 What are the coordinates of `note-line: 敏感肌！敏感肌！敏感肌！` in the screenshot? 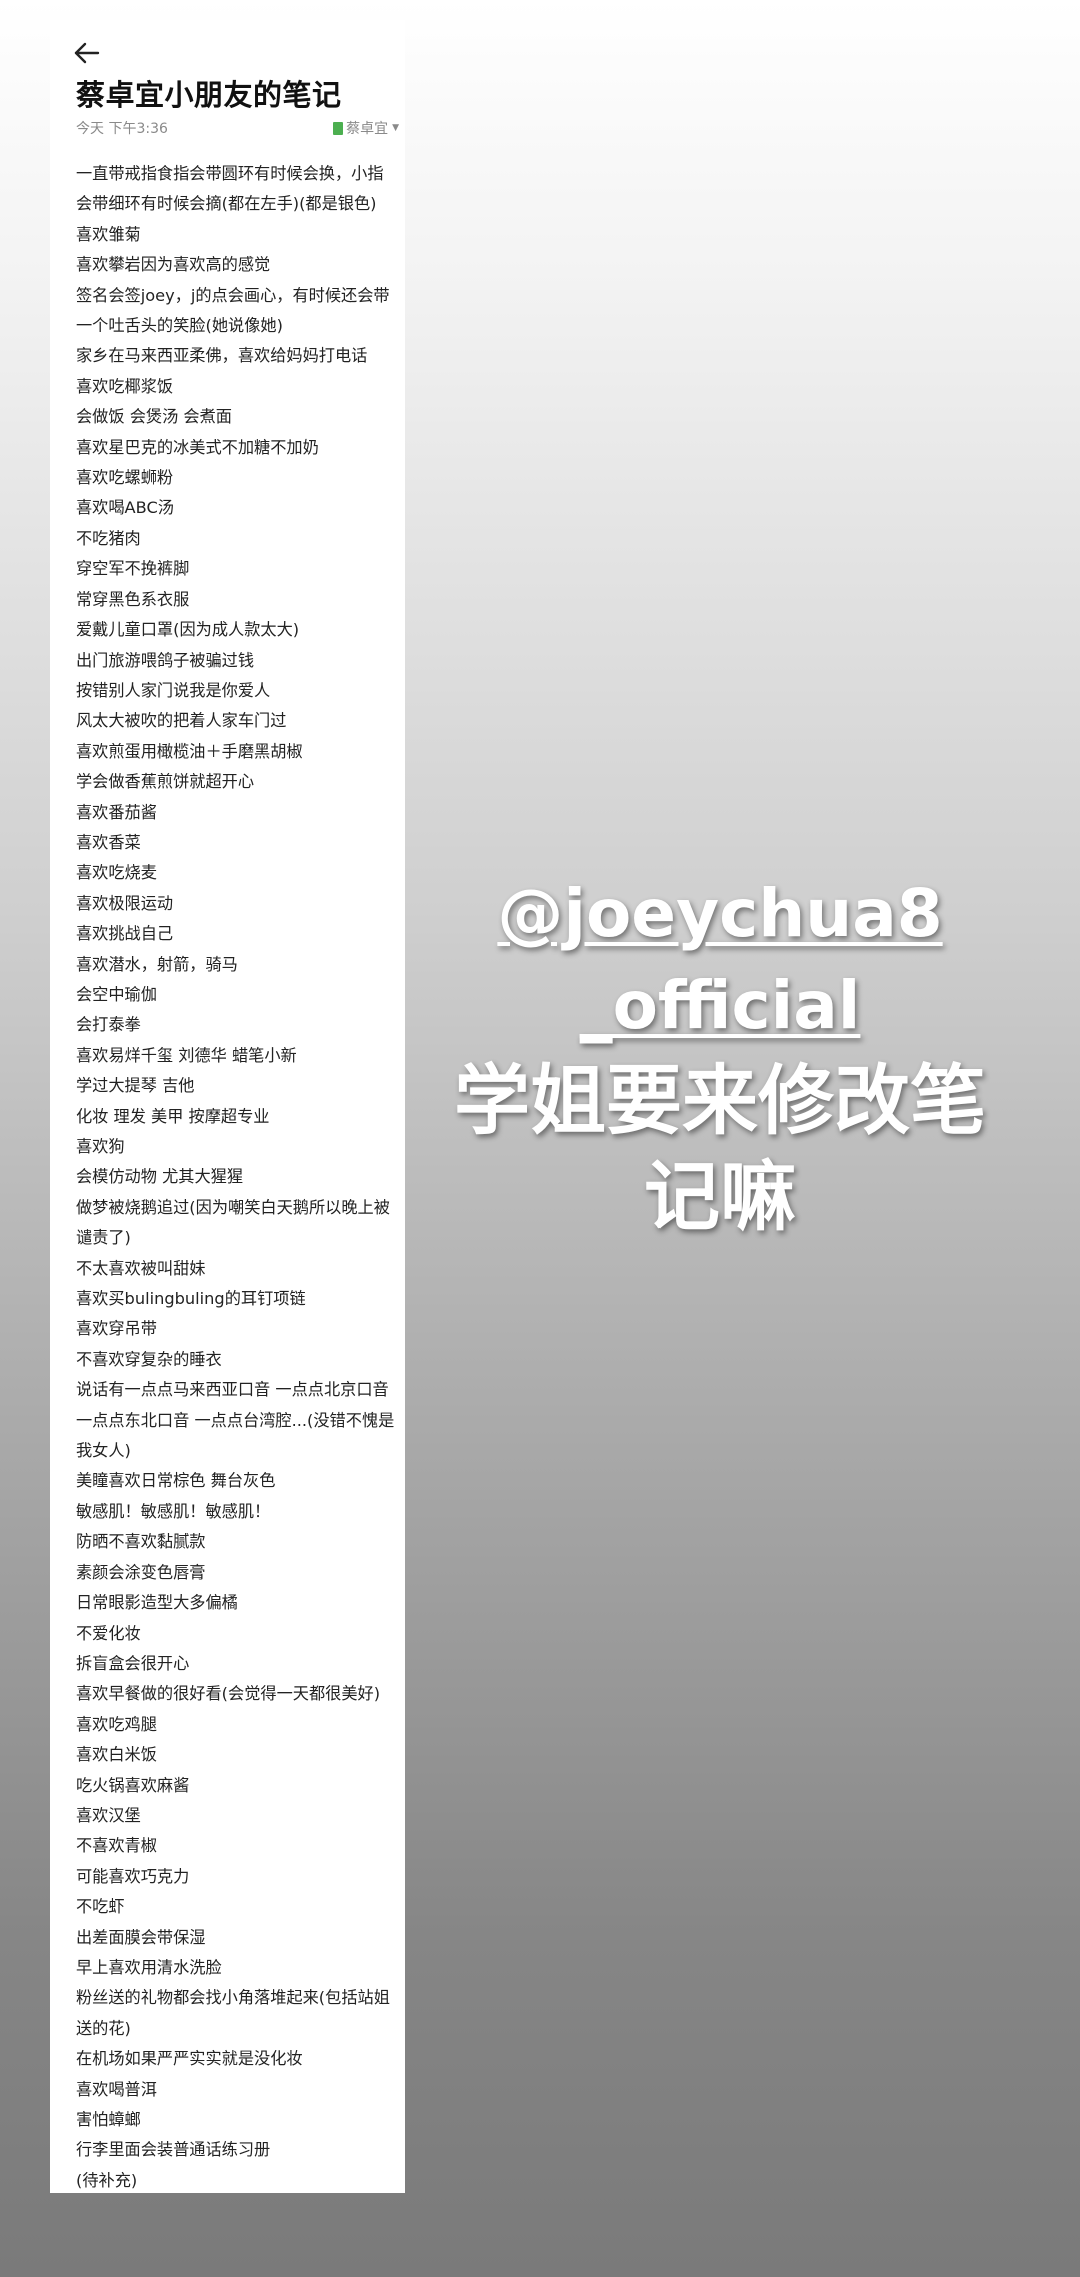 It's located at (173, 1511).